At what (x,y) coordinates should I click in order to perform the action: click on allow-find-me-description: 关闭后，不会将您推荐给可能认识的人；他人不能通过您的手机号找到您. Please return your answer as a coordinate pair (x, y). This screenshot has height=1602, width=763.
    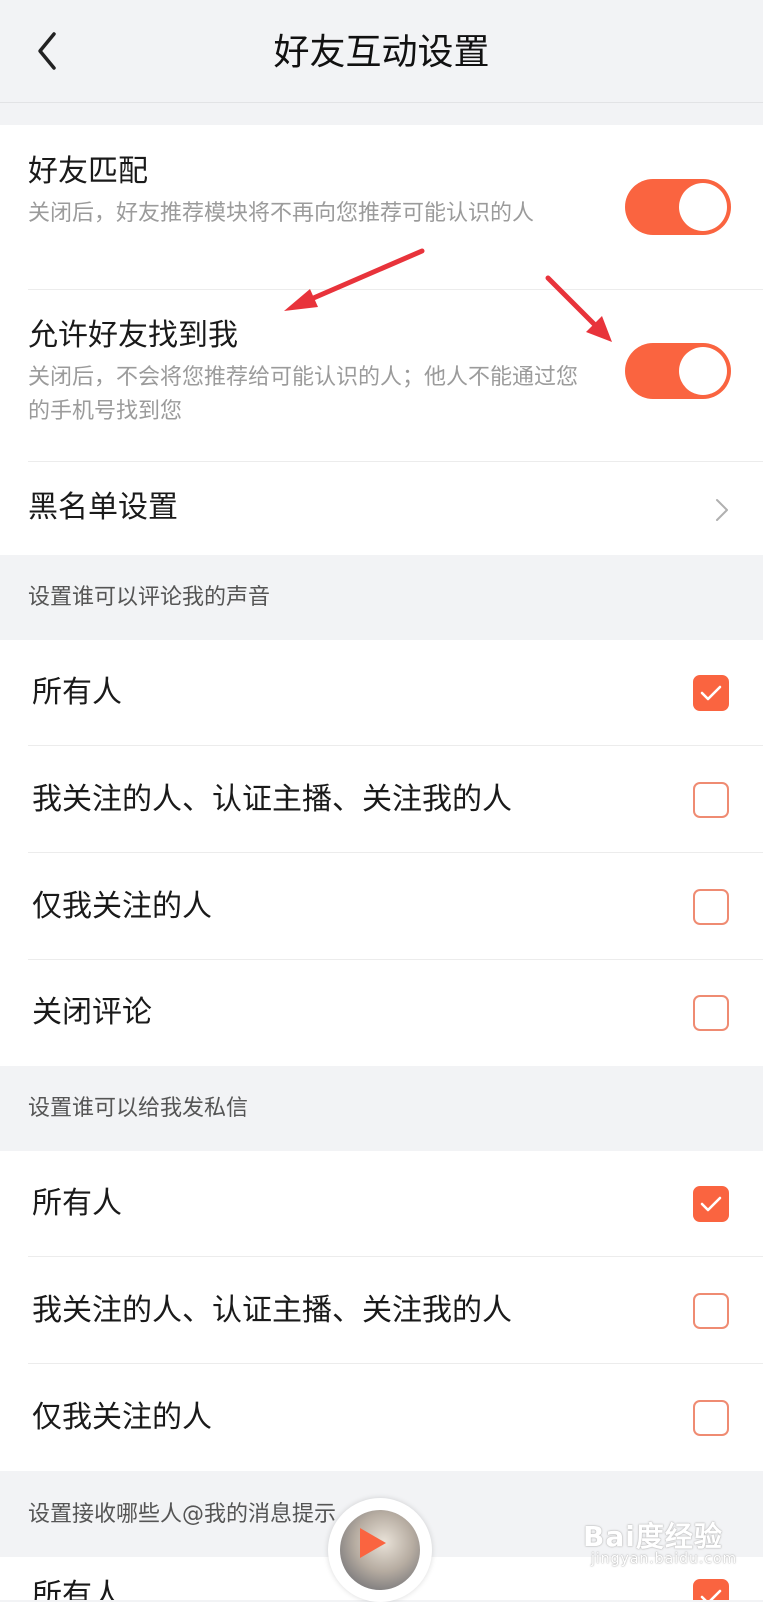
    Looking at the image, I should click on (303, 394).